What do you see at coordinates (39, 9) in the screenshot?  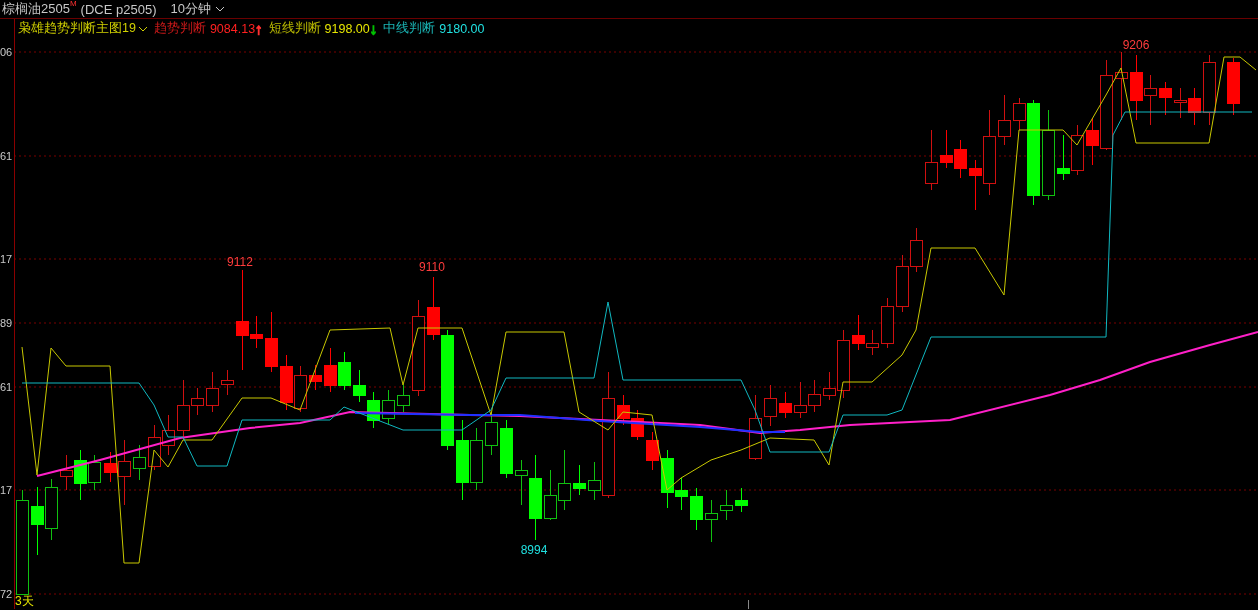 I see `instrument-name: 棕榈油2505$^{M}$` at bounding box center [39, 9].